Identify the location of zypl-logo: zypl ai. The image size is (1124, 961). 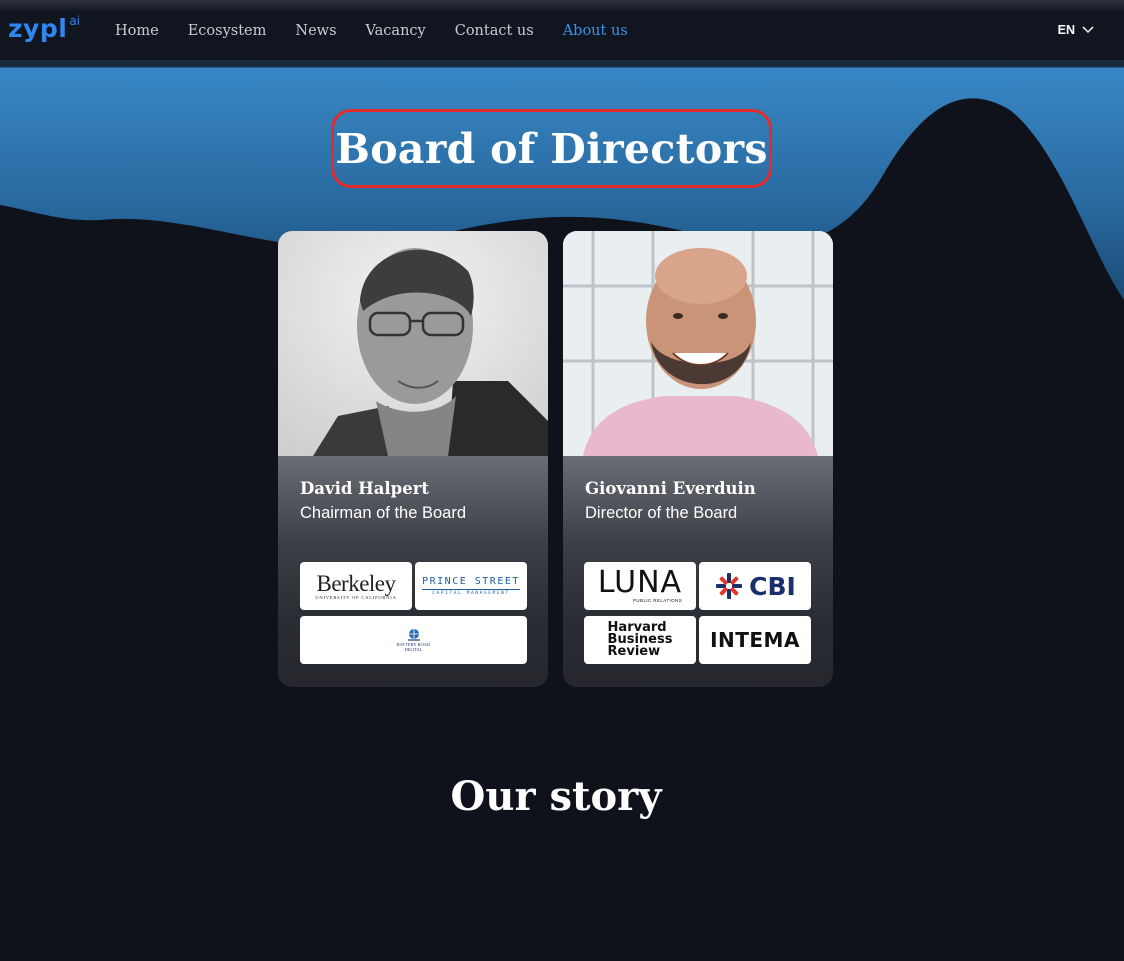
(44, 31).